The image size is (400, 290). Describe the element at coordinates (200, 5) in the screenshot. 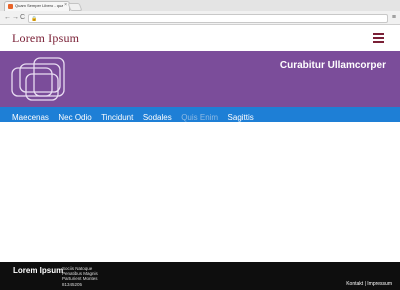

I see `tab-strip: Quam Semper Libero - qua... ×` at that location.